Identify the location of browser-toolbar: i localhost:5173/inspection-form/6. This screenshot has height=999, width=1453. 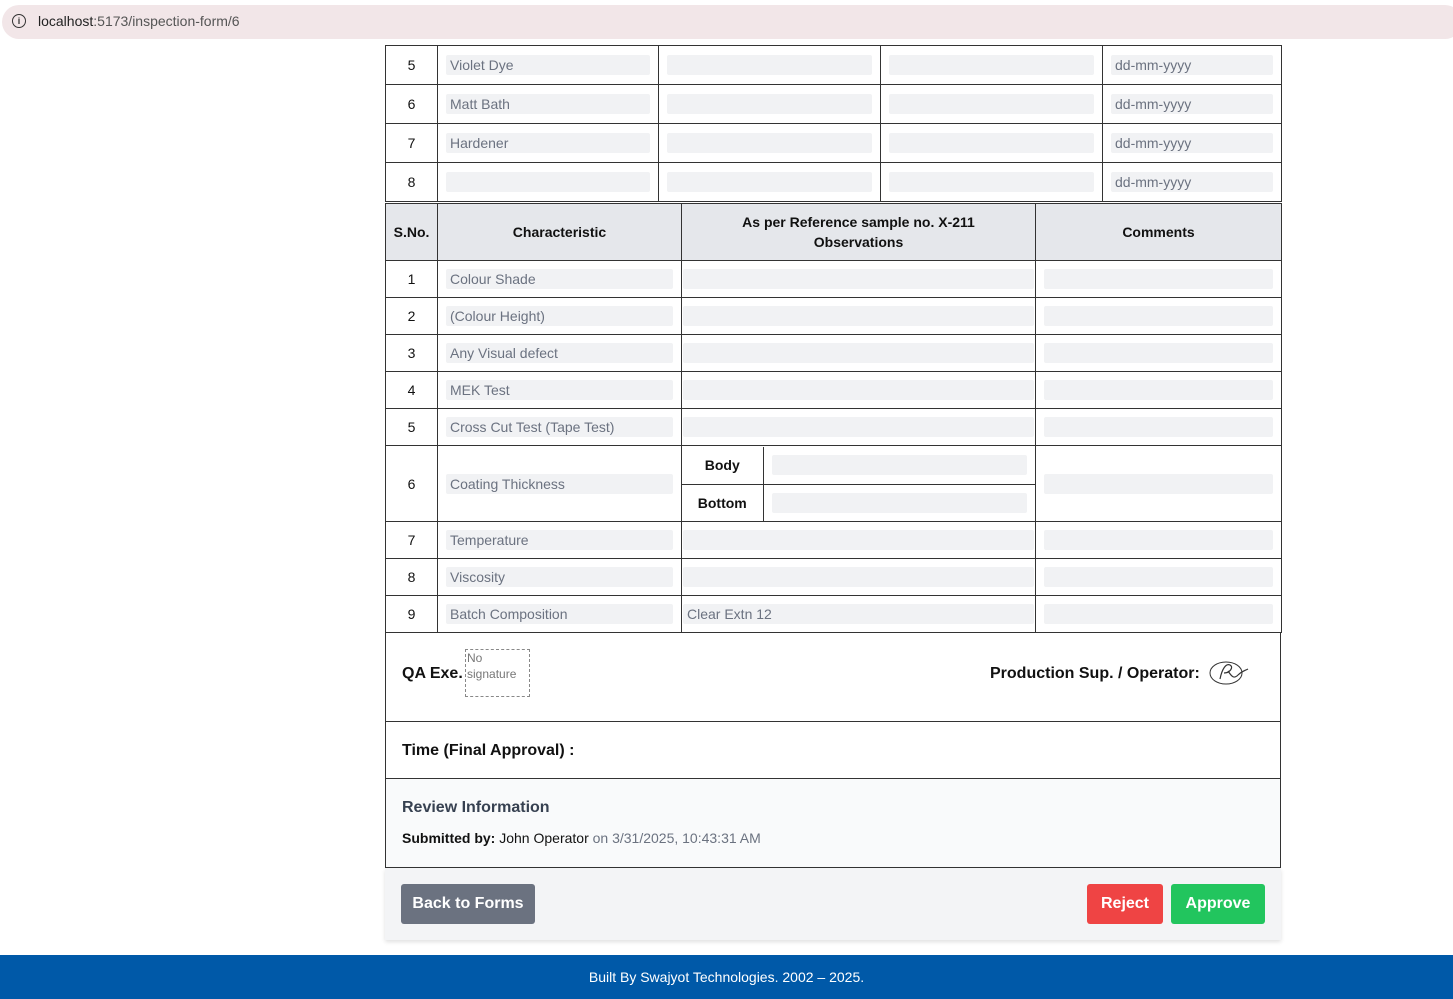
(726, 22).